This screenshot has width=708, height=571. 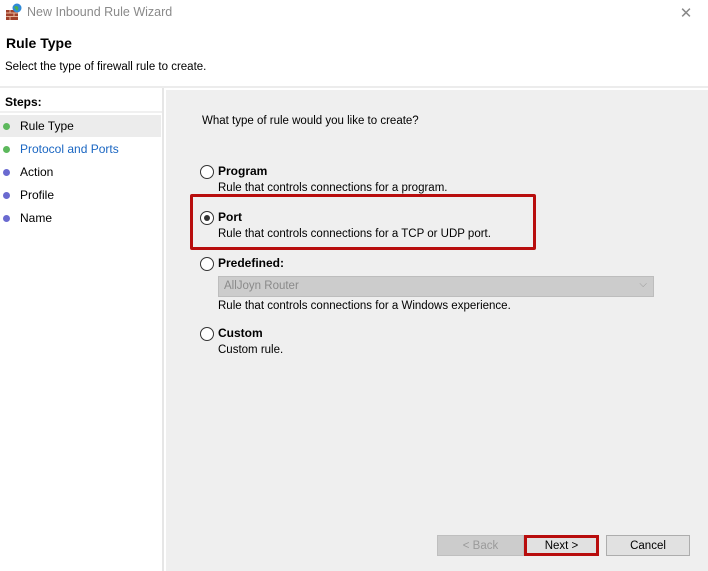 I want to click on close-button: ✕, so click(x=686, y=13).